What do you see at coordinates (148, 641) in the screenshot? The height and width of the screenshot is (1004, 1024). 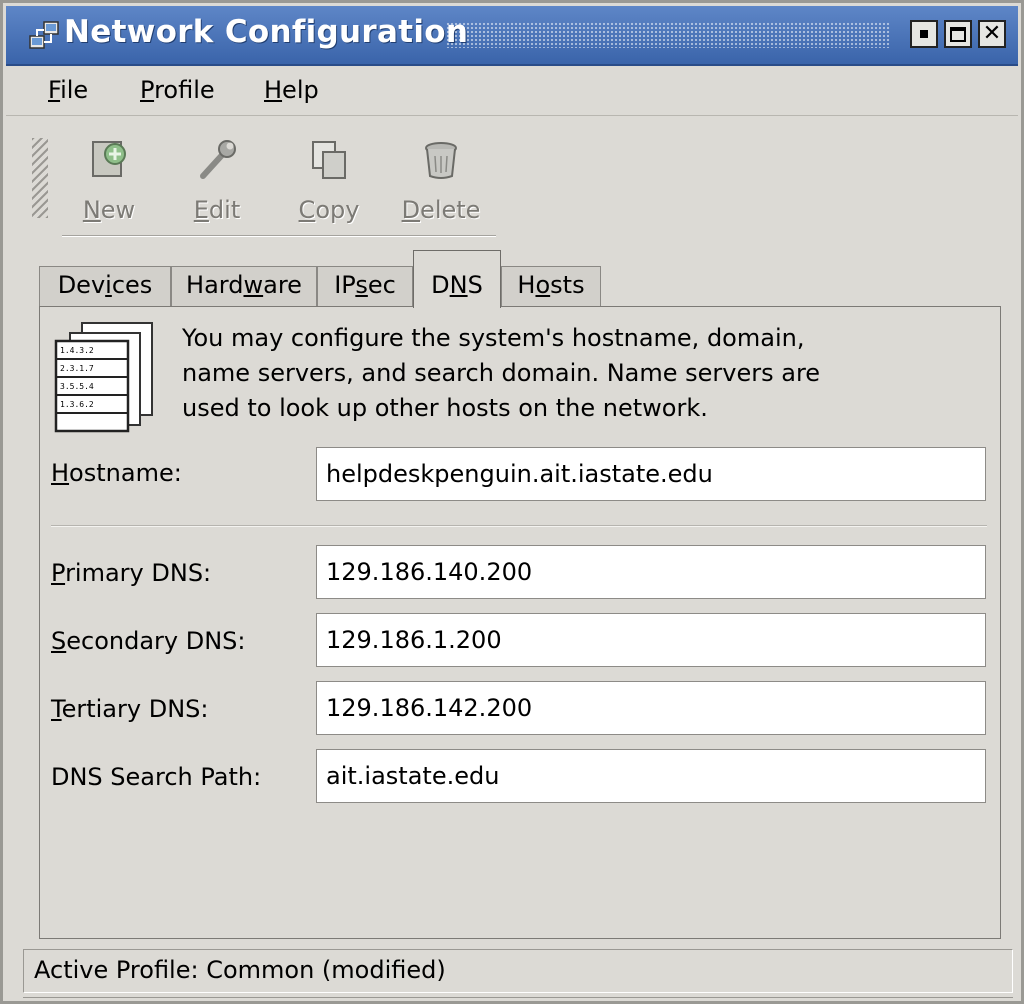 I see `secondary-dns-label: Secondary DNS:` at bounding box center [148, 641].